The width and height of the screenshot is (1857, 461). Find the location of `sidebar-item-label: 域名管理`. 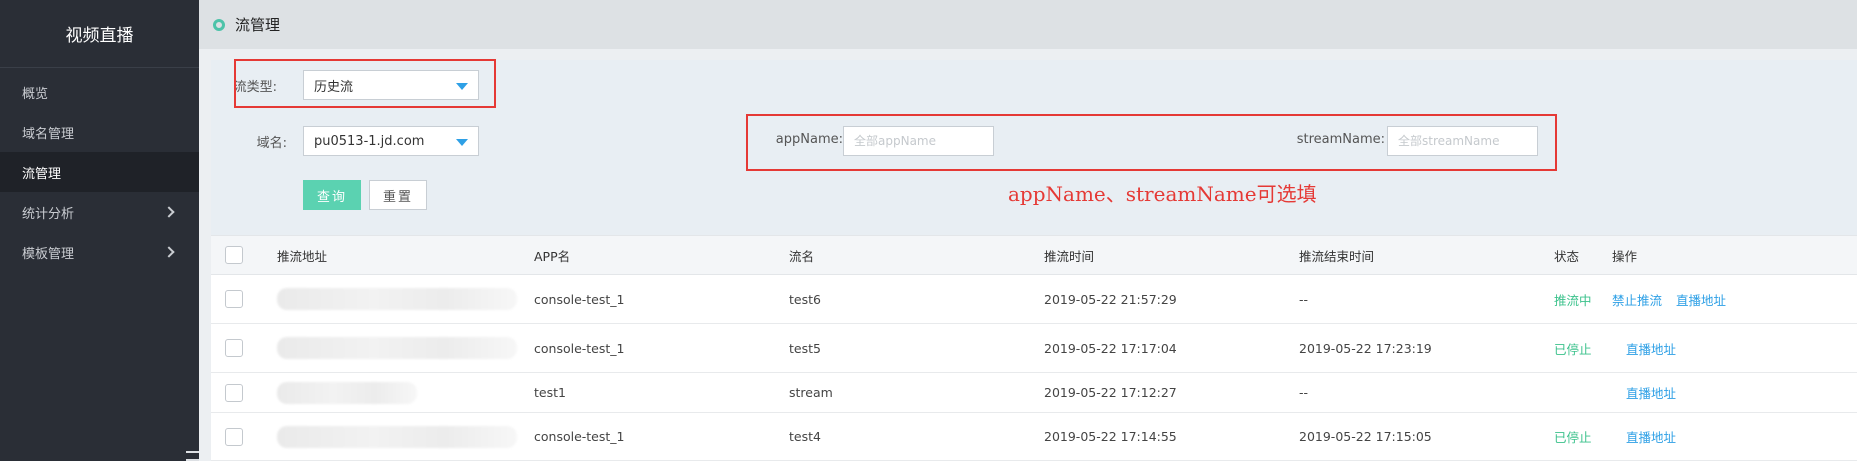

sidebar-item-label: 域名管理 is located at coordinates (48, 134).